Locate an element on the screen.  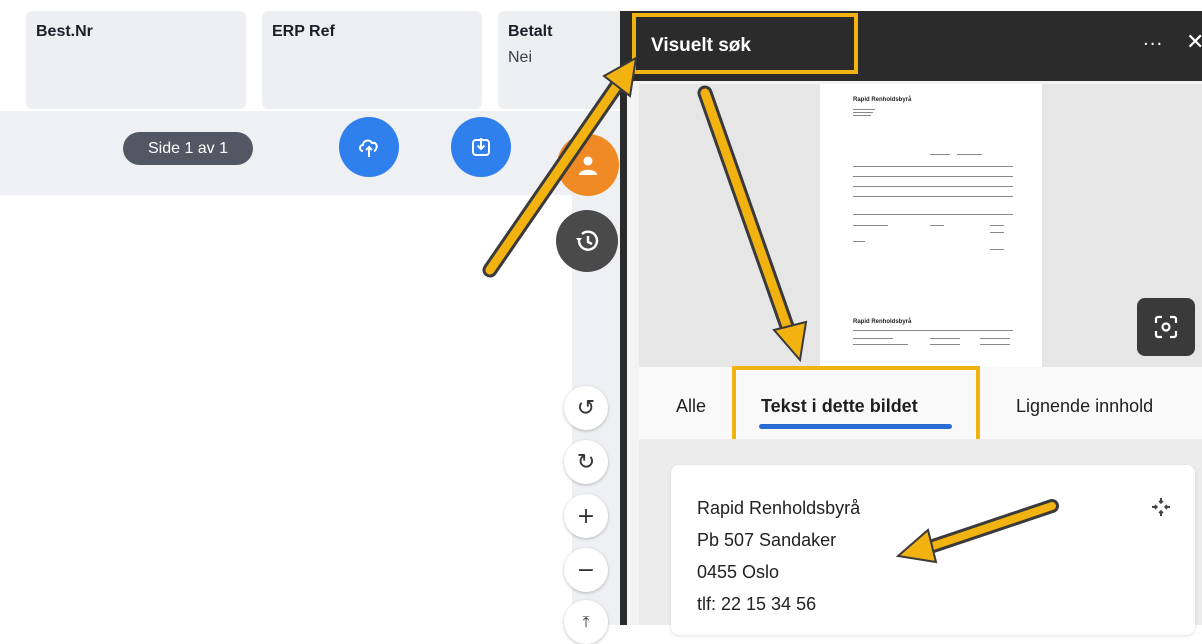
scan-icon is located at coordinates (1166, 327).